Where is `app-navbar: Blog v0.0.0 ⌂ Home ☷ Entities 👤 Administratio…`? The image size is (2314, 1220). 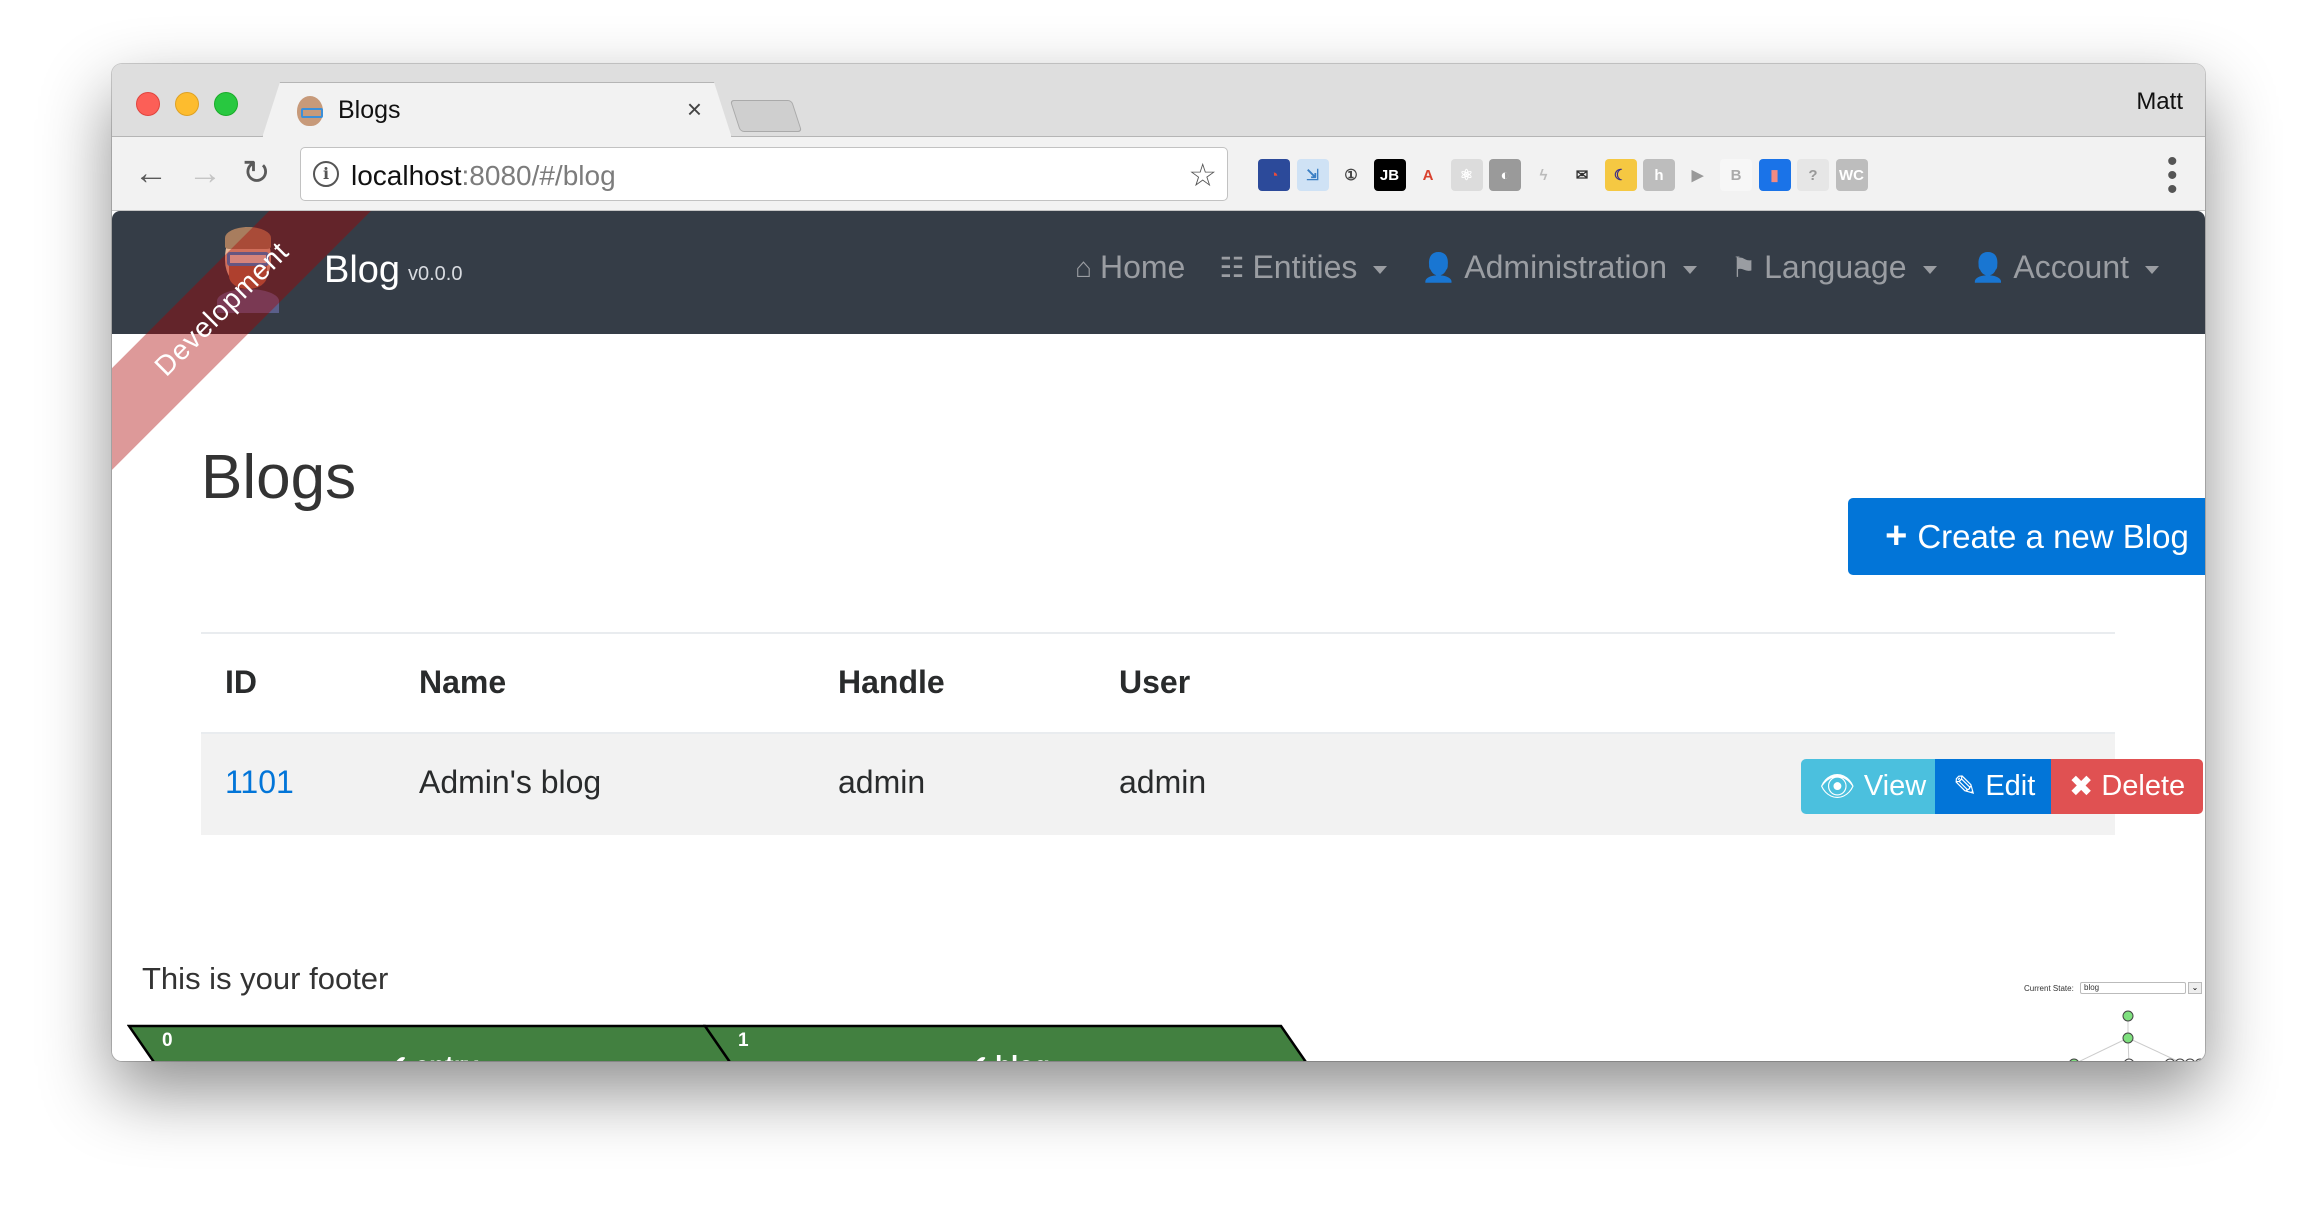
app-navbar: Blog v0.0.0 ⌂ Home ☷ Entities 👤 Administratio… is located at coordinates (1158, 272).